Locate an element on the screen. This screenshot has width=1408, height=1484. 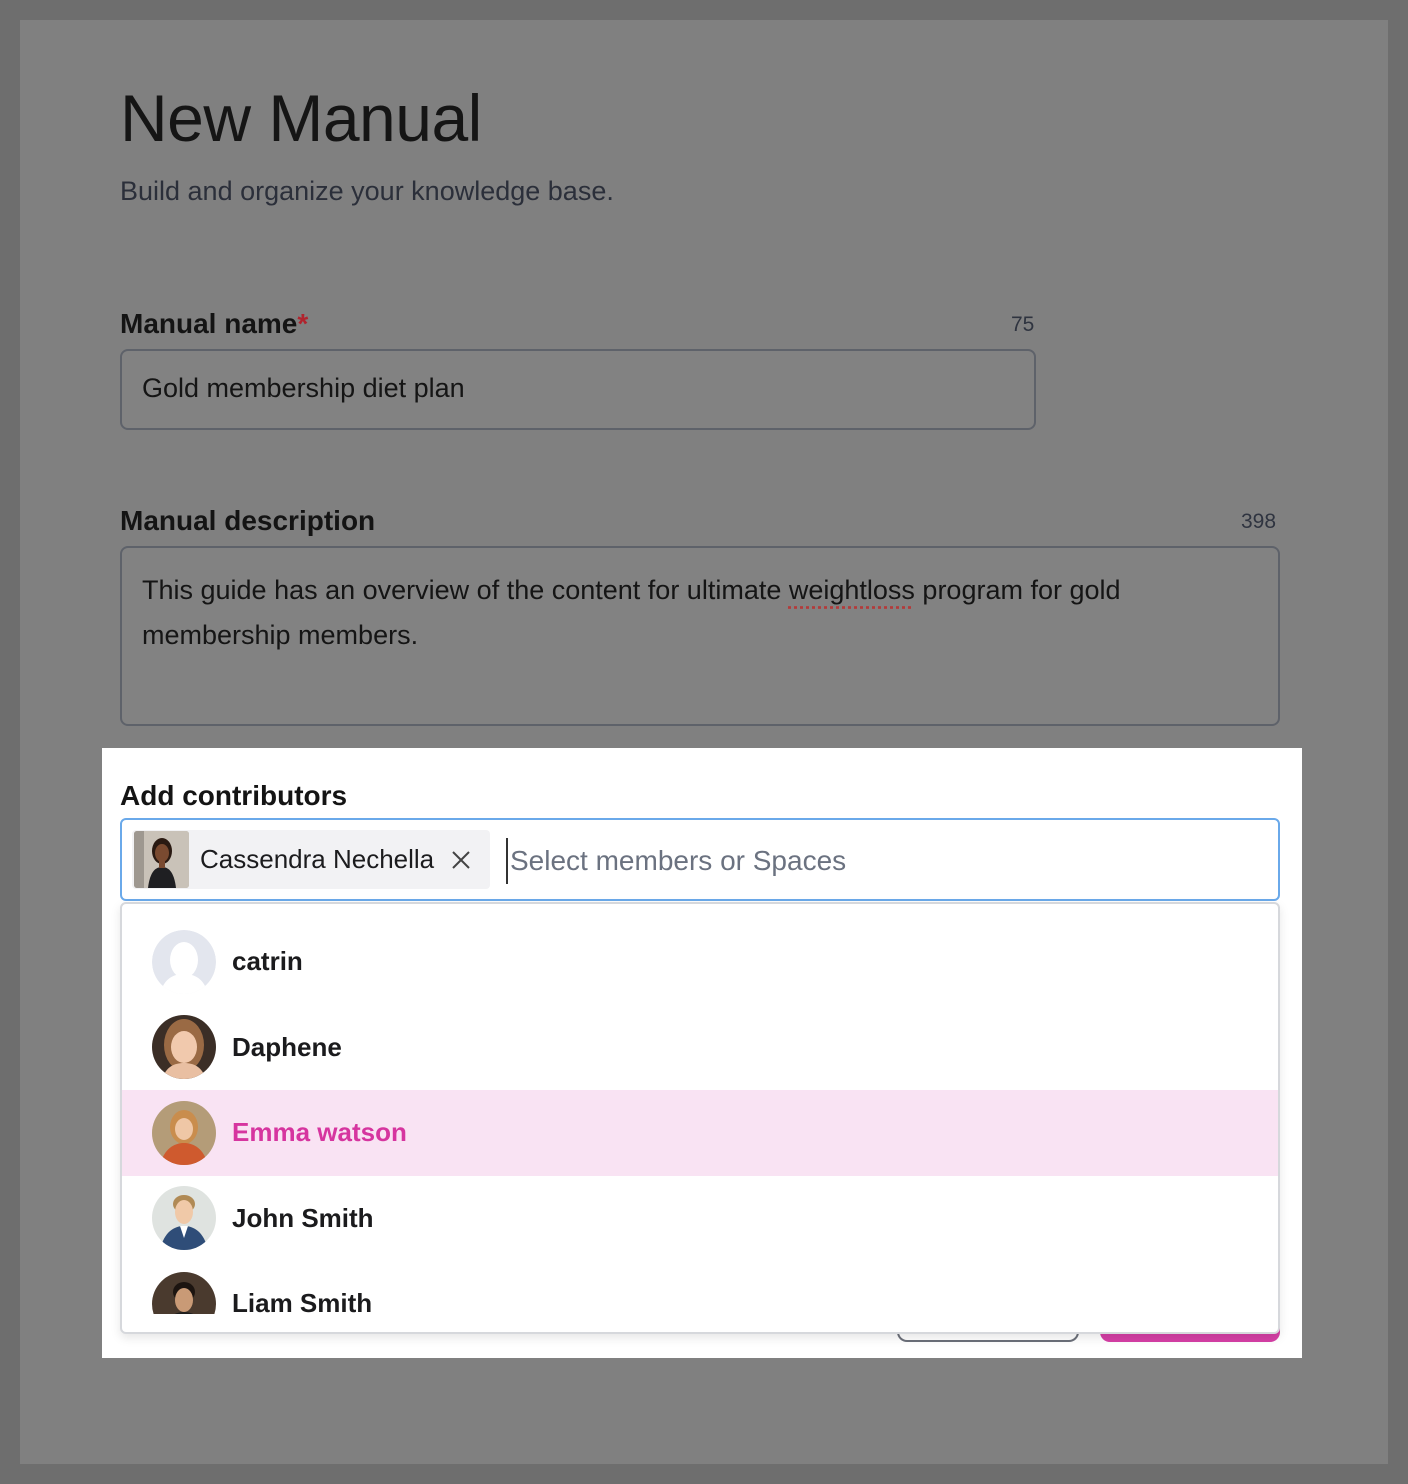
option-name: Emma watson is located at coordinates (319, 1132).